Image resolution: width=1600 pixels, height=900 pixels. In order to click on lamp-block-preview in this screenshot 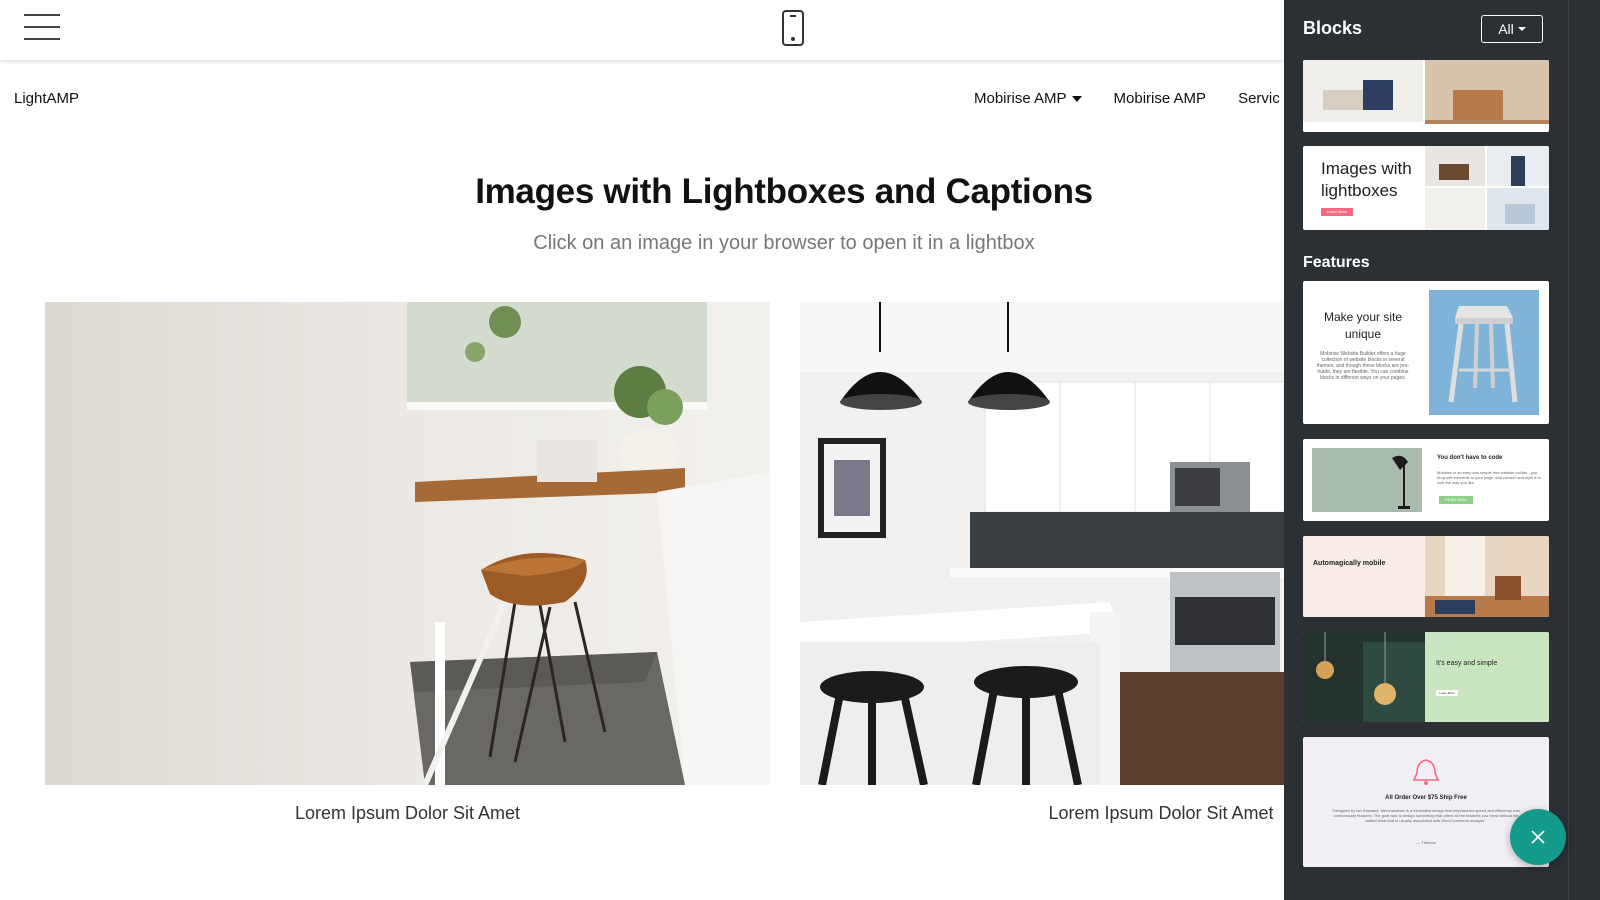, I will do `click(1367, 480)`.